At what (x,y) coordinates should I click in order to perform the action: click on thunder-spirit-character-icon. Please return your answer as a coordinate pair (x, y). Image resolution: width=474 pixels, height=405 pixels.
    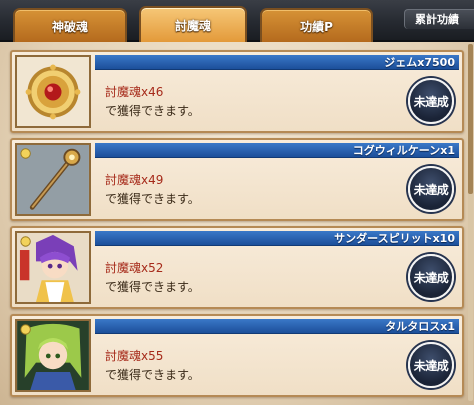
    Looking at the image, I should click on (53, 267).